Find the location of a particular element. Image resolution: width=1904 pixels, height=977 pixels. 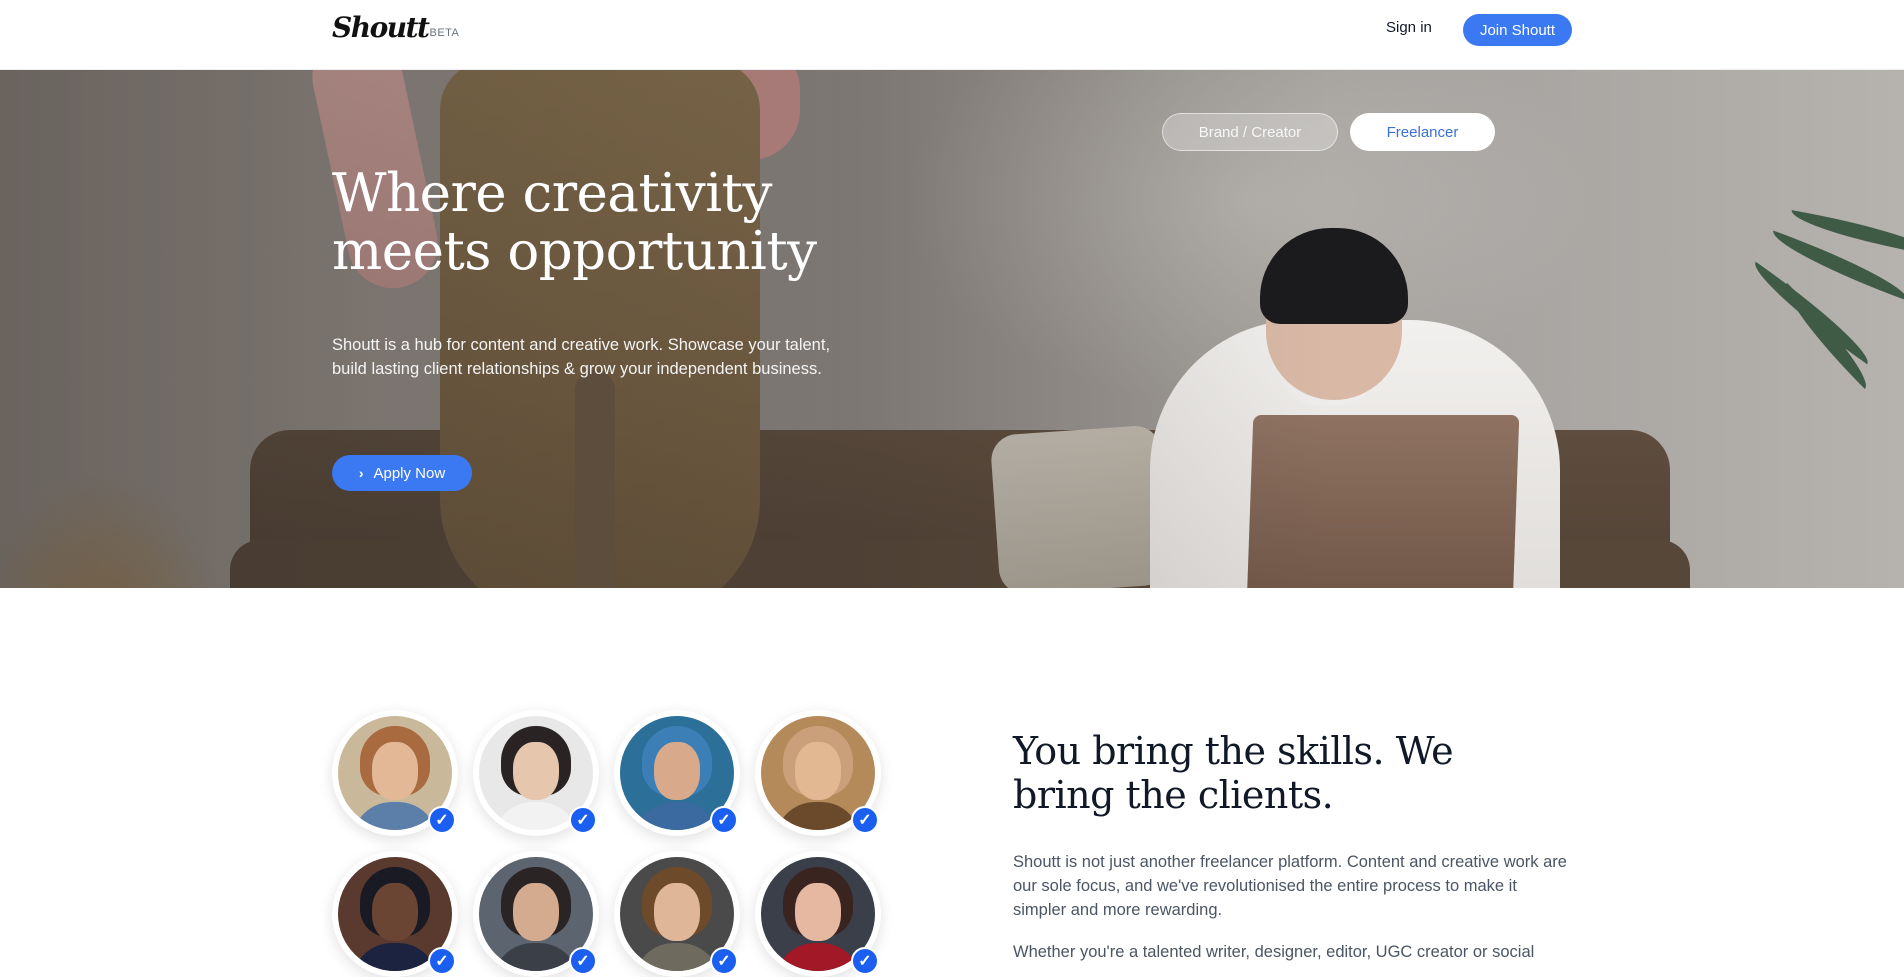

shoutt-logo: Shoutt BETA is located at coordinates (395, 28).